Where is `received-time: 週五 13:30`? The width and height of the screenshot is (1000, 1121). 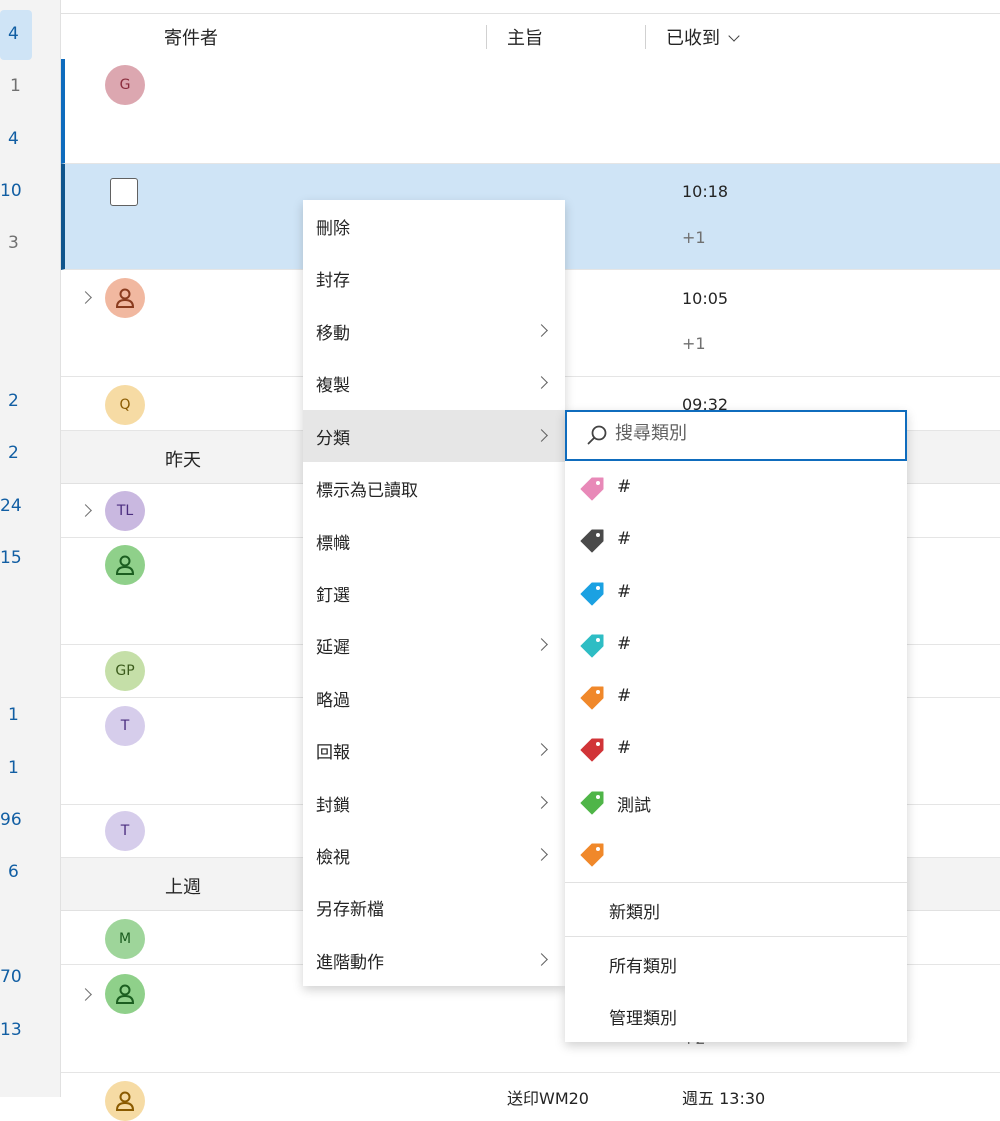 received-time: 週五 13:30 is located at coordinates (724, 1098).